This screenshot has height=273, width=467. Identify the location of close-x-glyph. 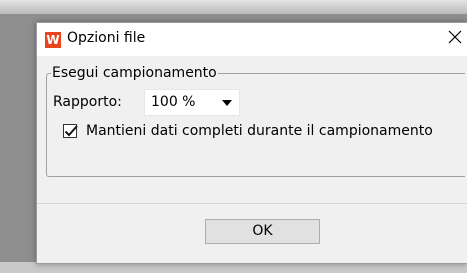
(455, 37).